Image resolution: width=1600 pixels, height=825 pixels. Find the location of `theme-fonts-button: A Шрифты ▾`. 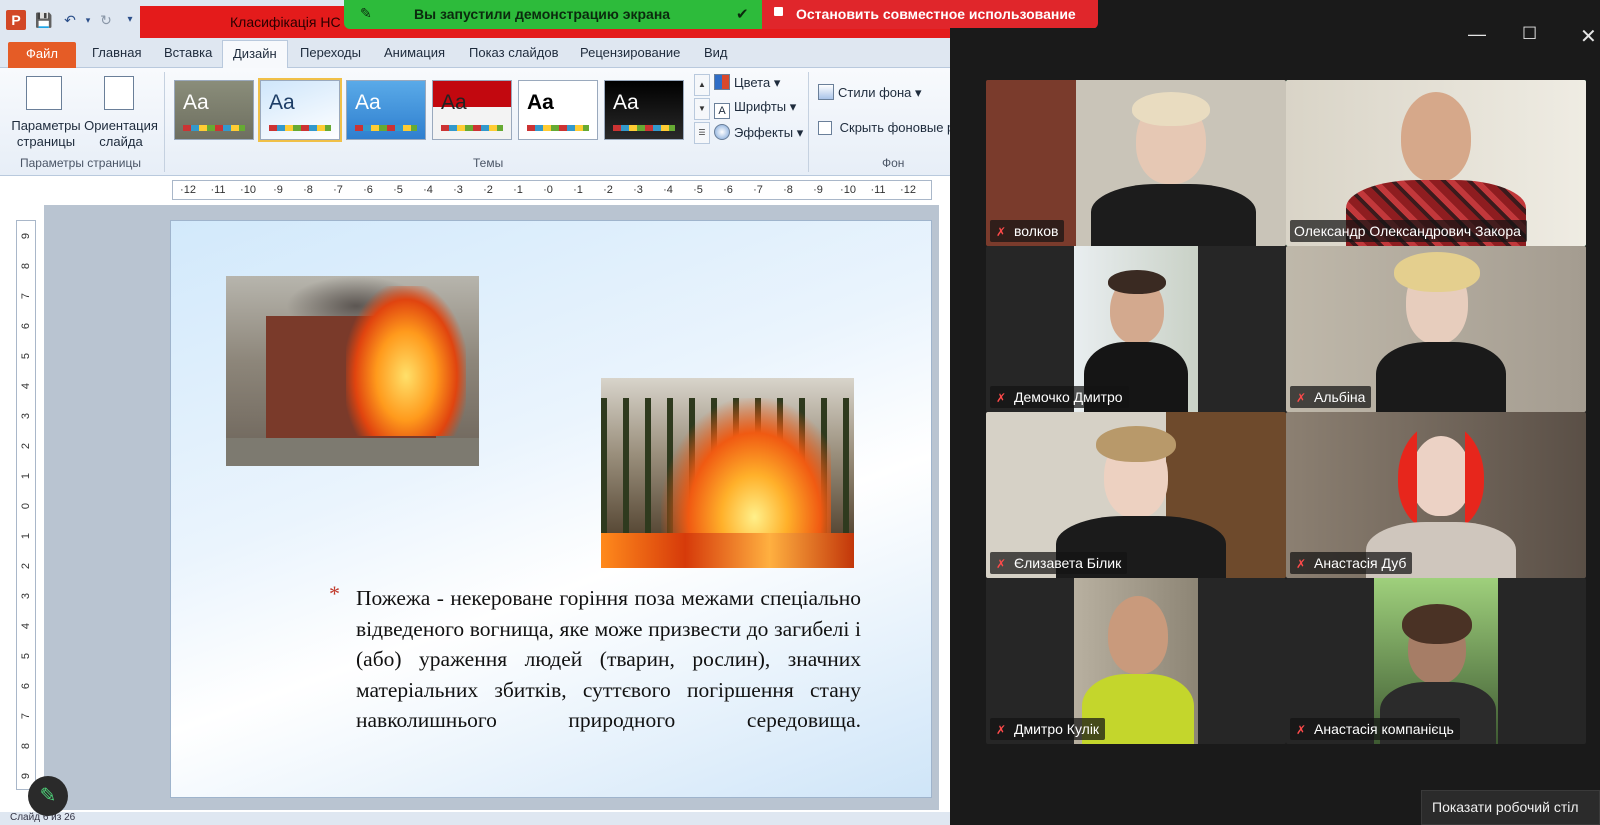

theme-fonts-button: A Шрифты ▾ is located at coordinates (755, 109).